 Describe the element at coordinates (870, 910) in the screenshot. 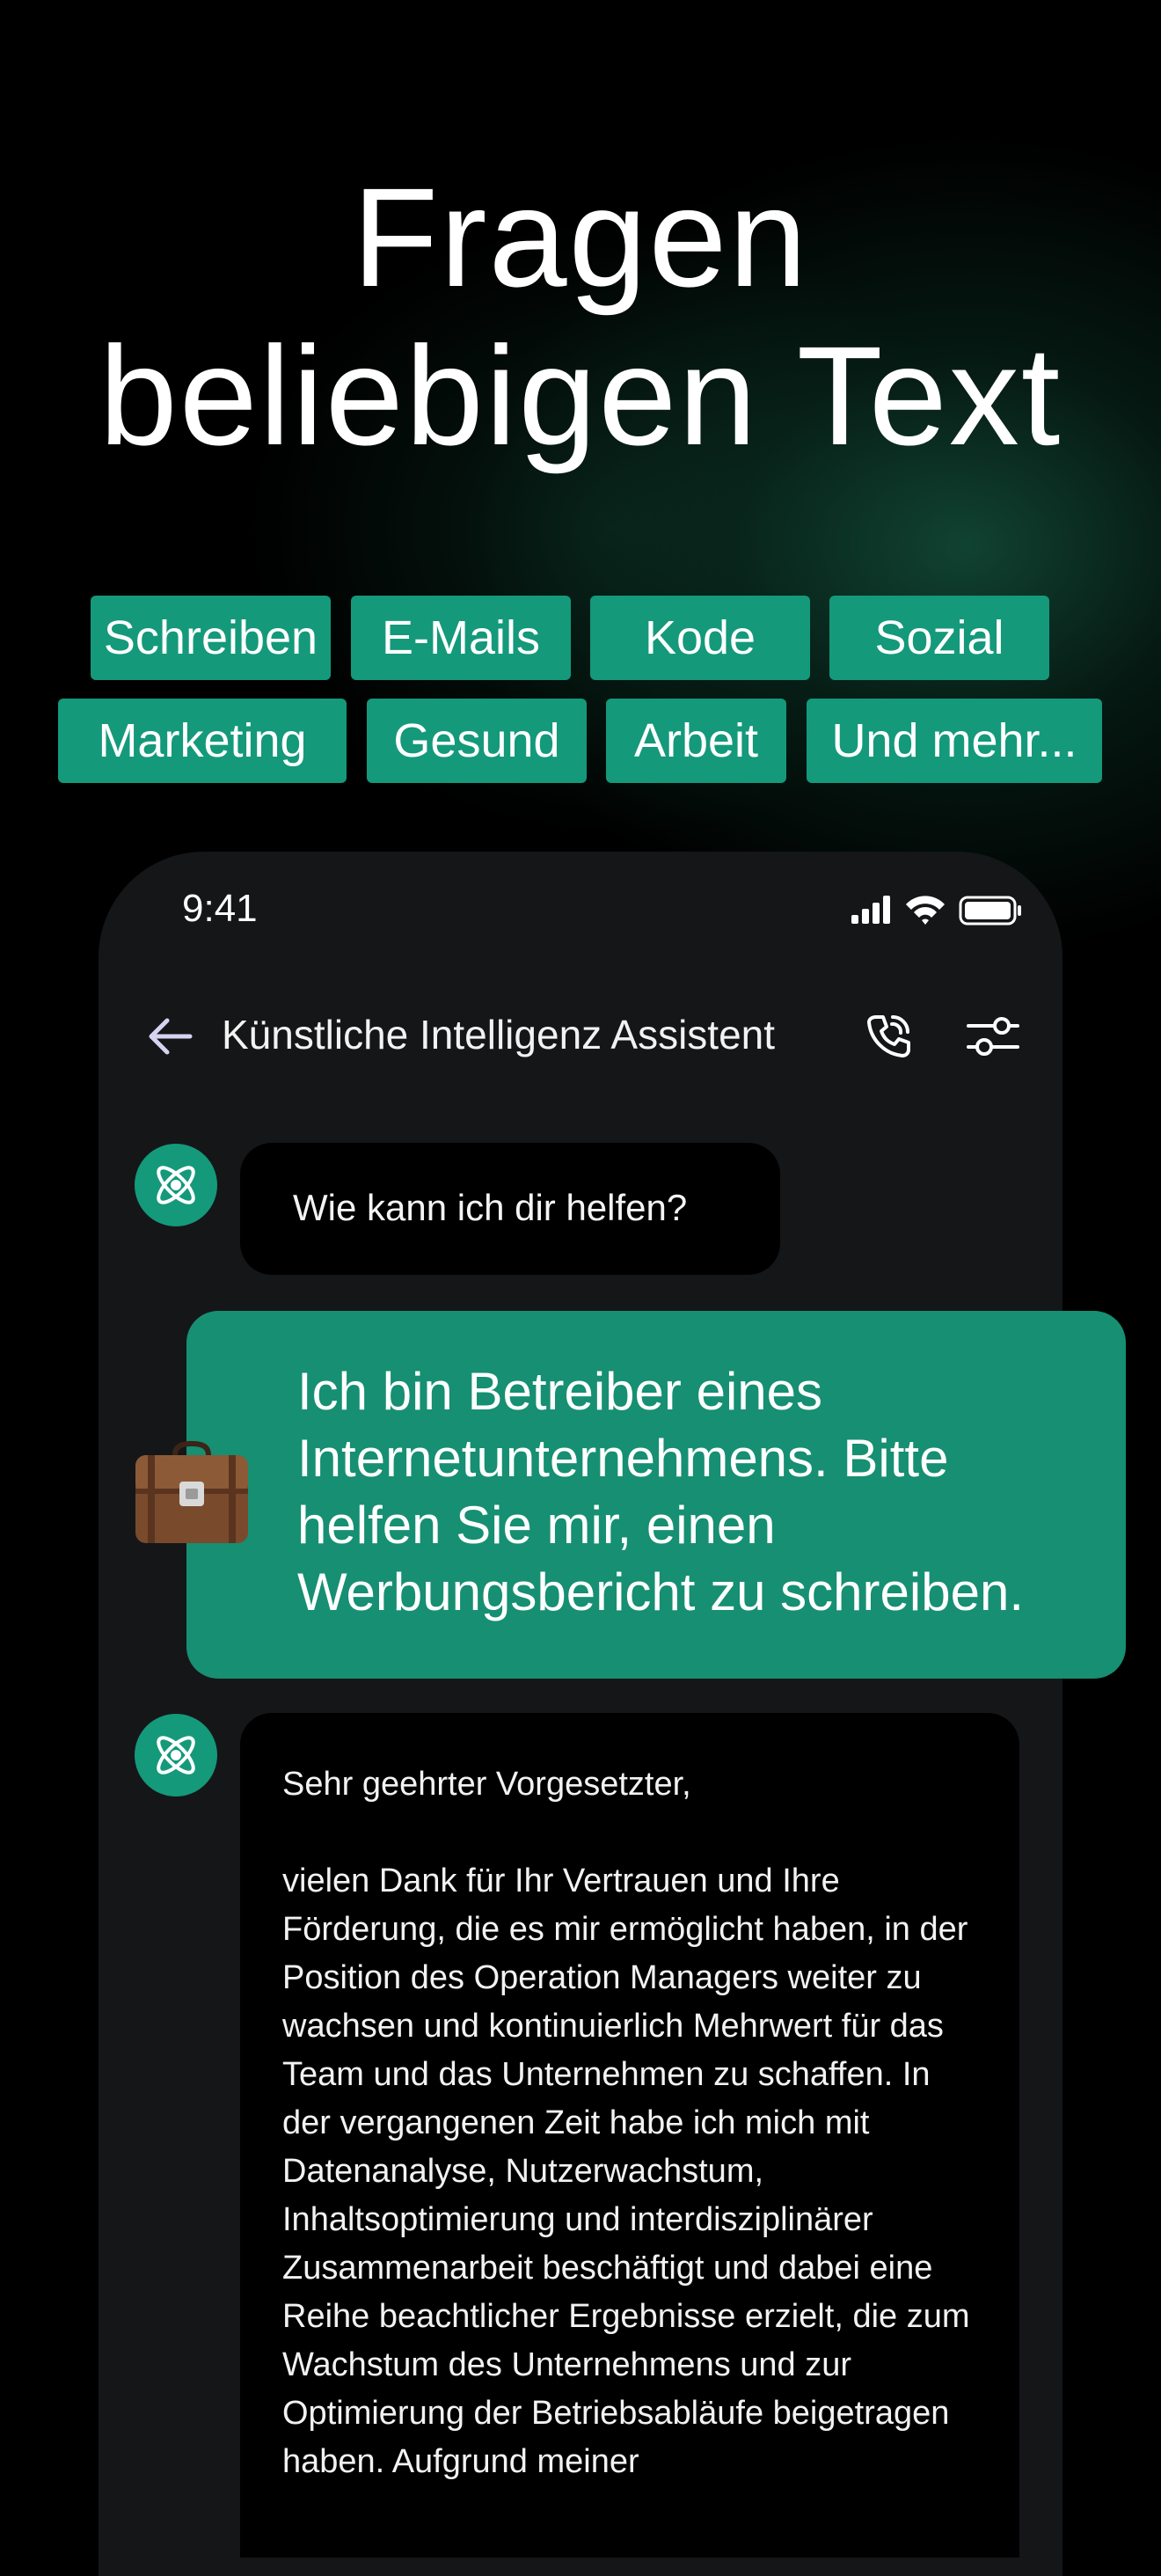

I see `cellular-signal-icon` at that location.